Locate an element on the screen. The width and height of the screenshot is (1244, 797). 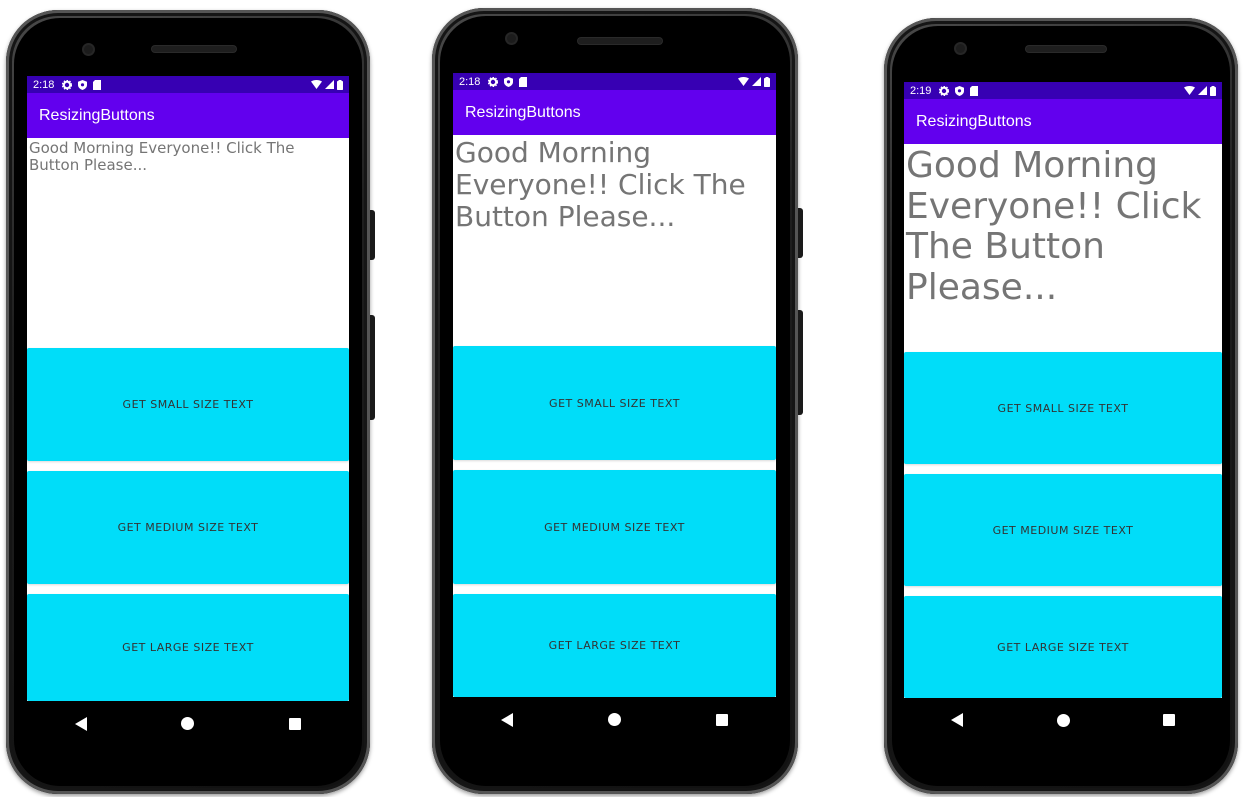
status-bar: 2:19 is located at coordinates (1063, 90).